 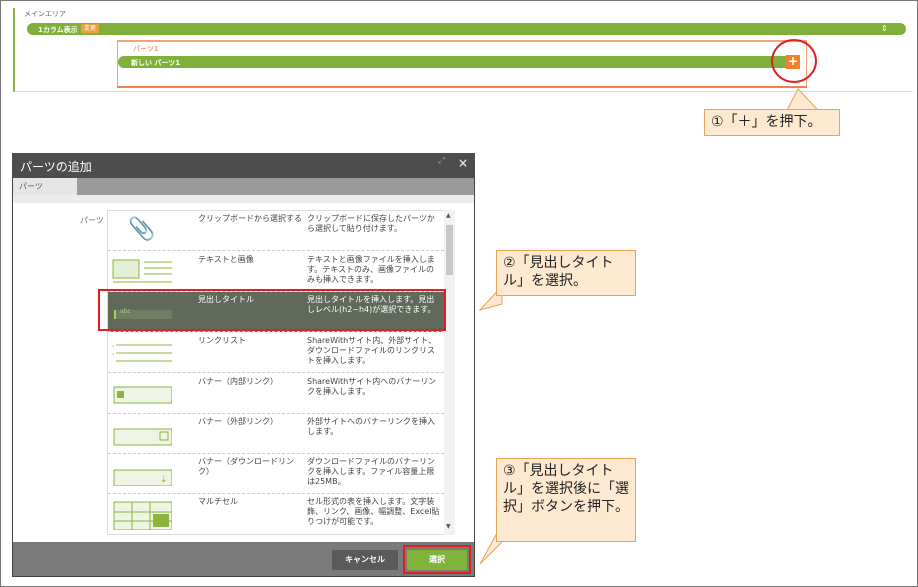 What do you see at coordinates (243, 186) in the screenshot?
I see `tab-bar` at bounding box center [243, 186].